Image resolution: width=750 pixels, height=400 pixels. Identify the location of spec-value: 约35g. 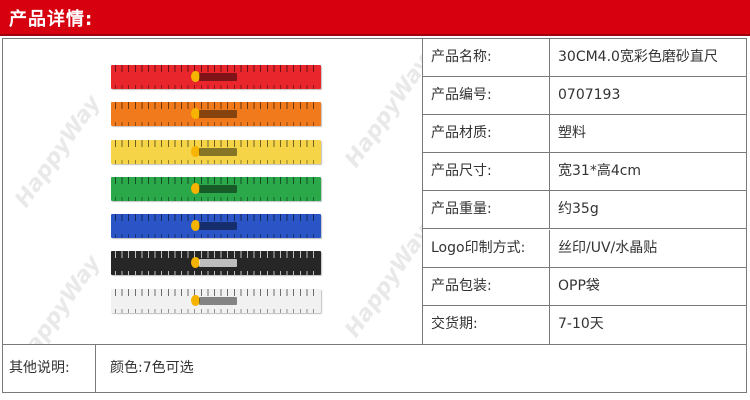
(578, 209).